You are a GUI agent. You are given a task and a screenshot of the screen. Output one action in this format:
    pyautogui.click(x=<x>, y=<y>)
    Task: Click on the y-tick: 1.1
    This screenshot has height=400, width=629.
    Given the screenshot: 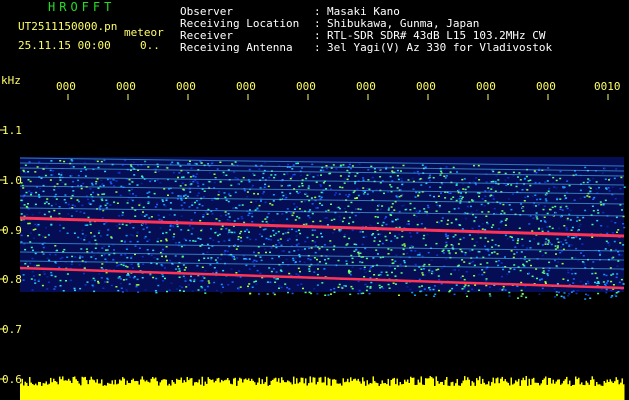 What is the action you would take?
    pyautogui.click(x=12, y=130)
    